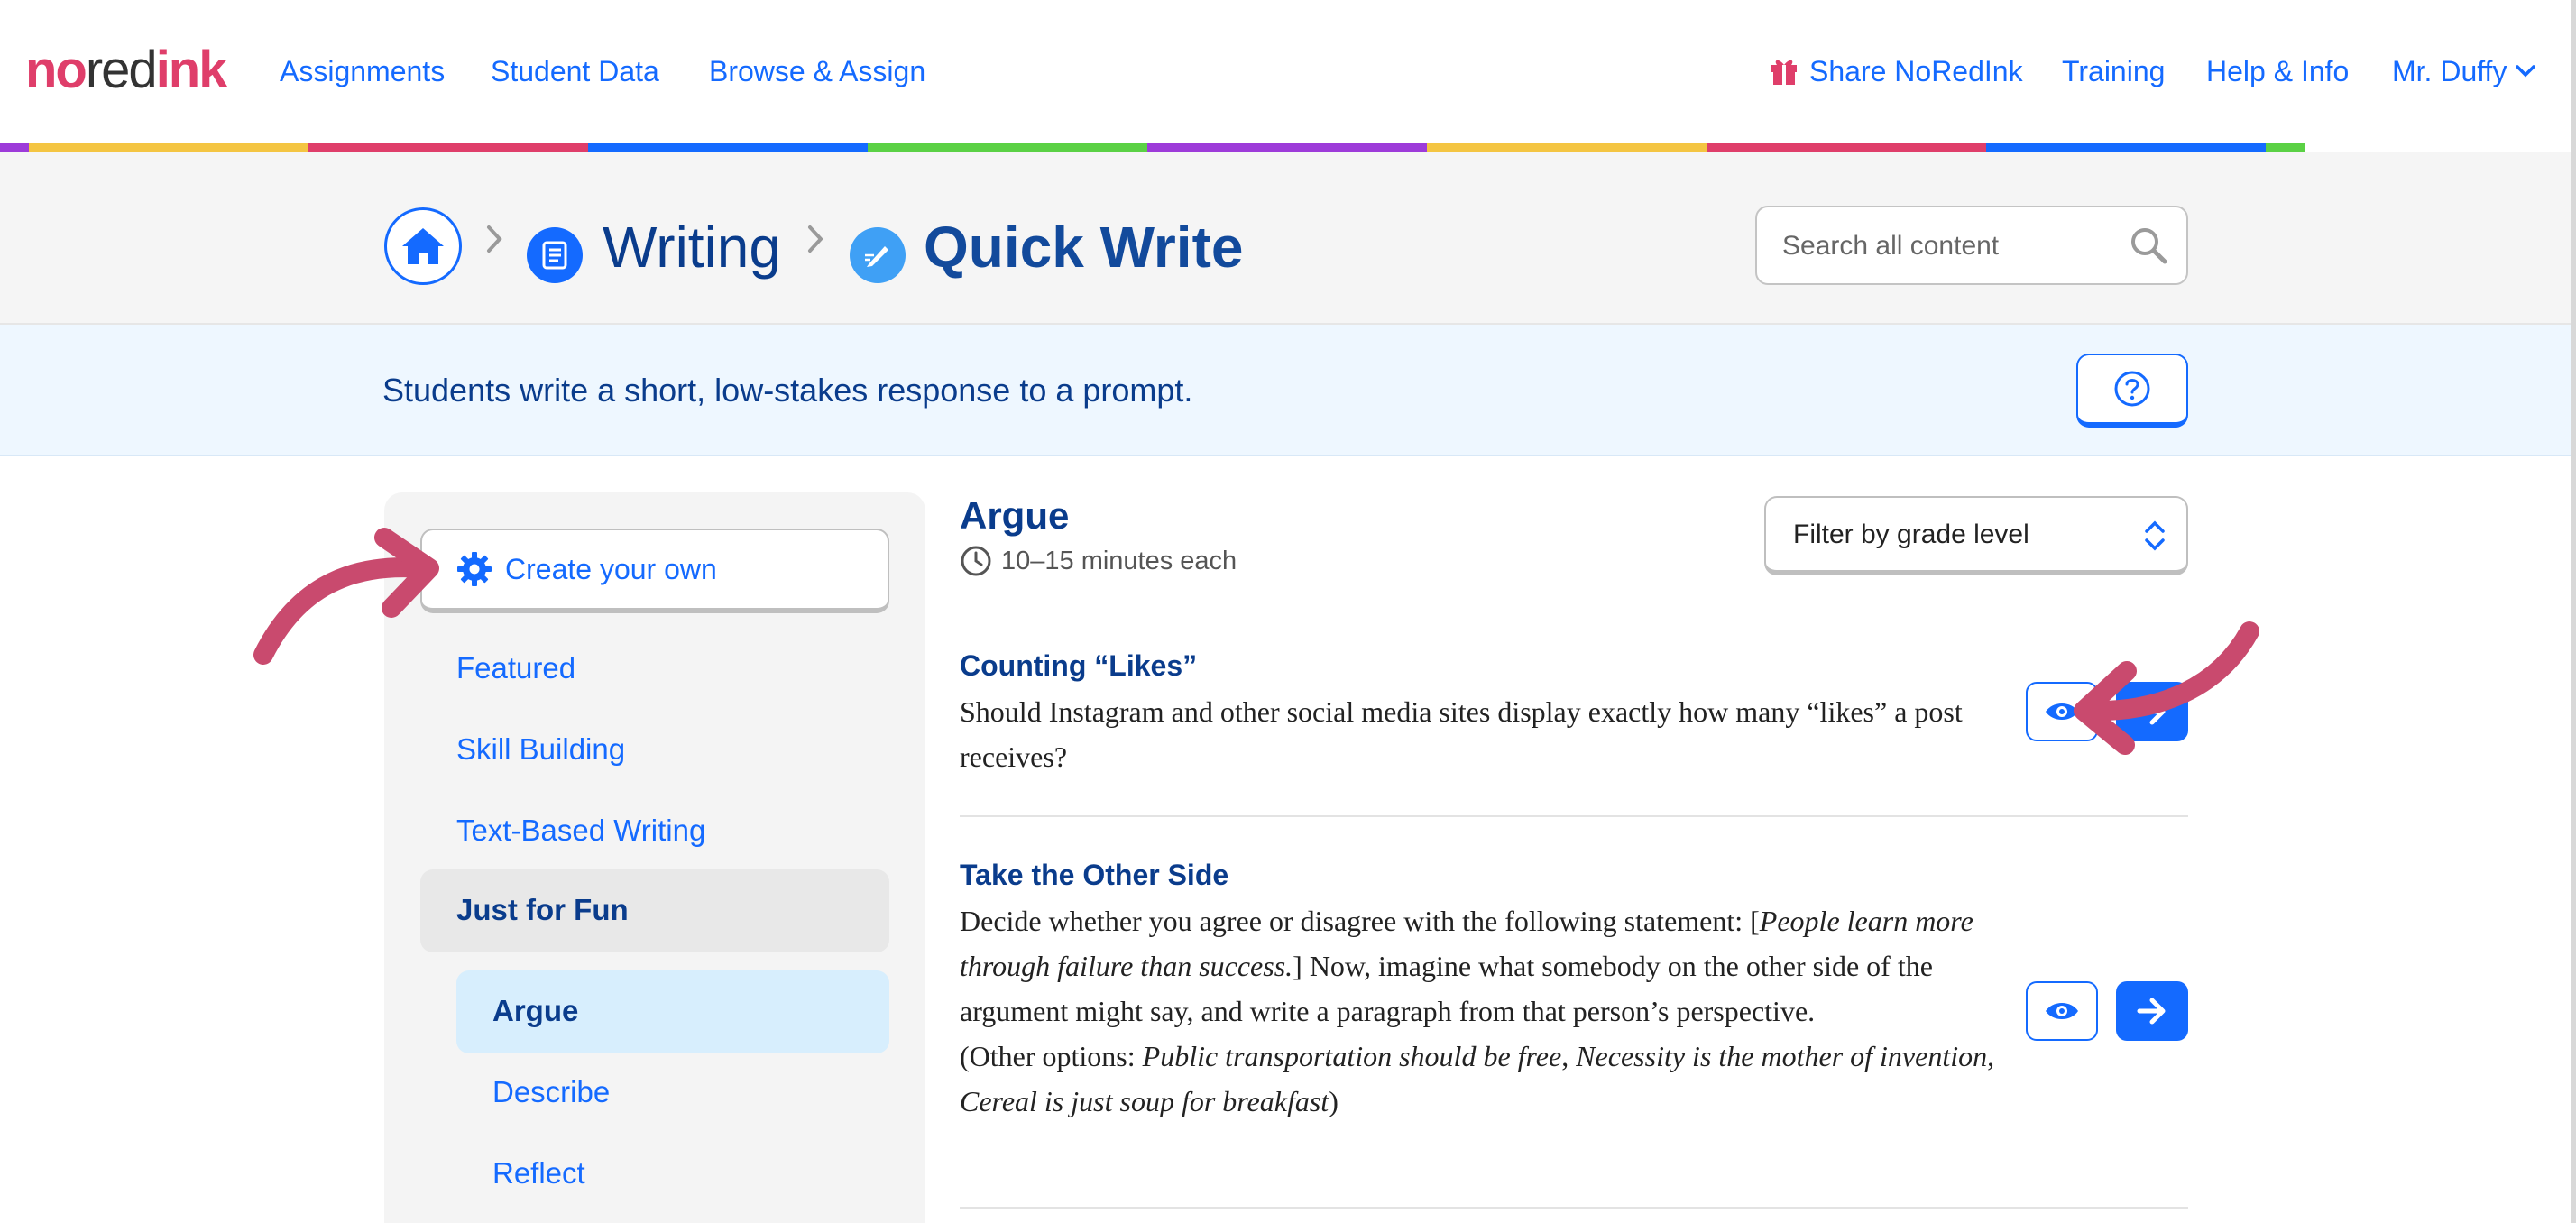 The width and height of the screenshot is (2576, 1223). I want to click on nav-student-data: Student Data, so click(575, 71).